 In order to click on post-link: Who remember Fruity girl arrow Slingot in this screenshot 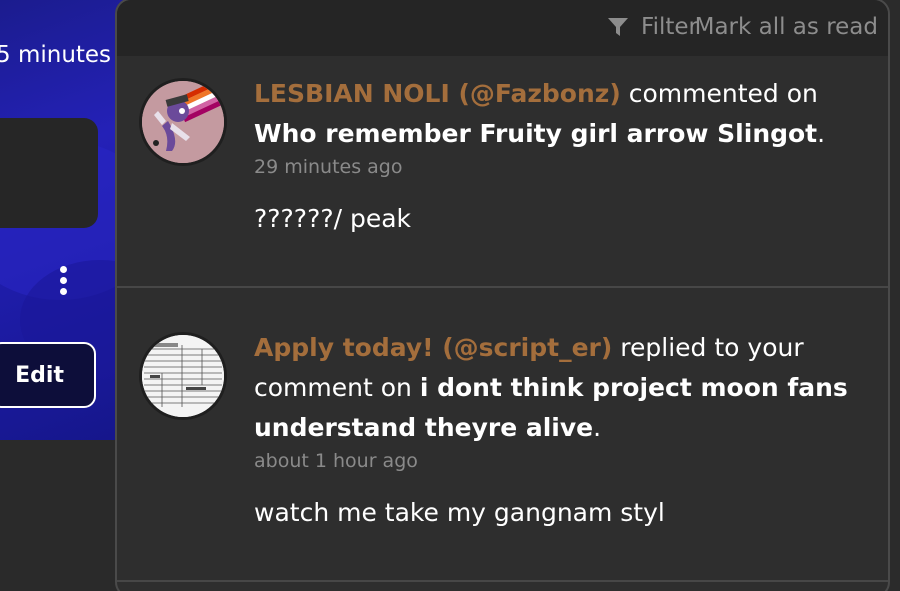, I will do `click(535, 133)`.